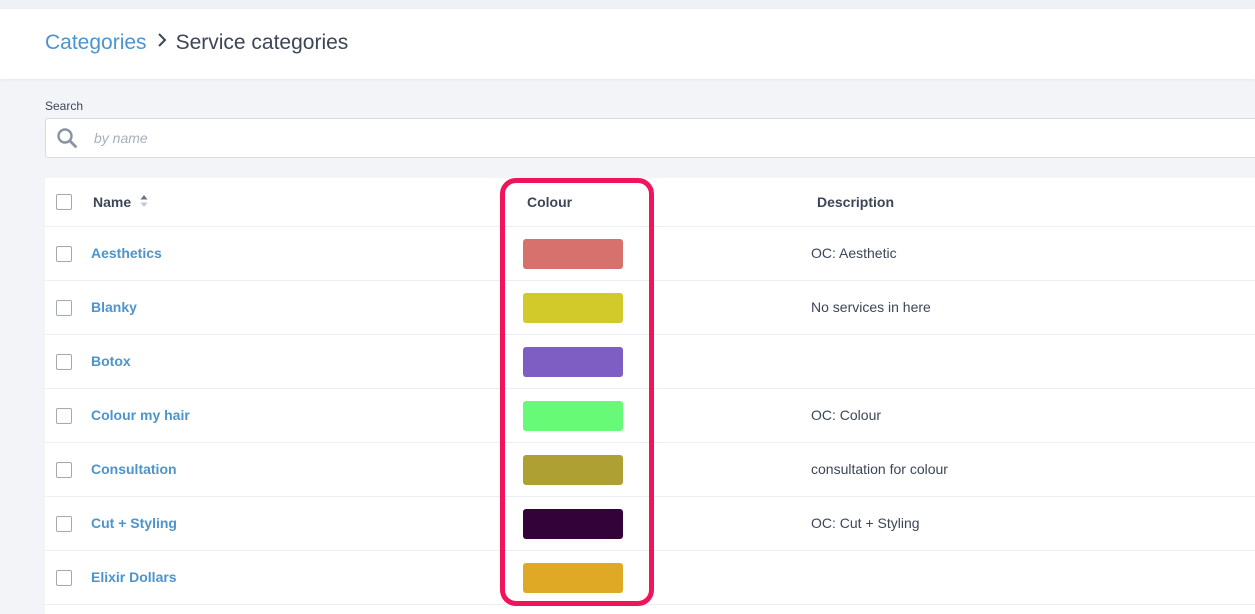  What do you see at coordinates (650, 202) in the screenshot?
I see `table-header: Name Colour Description` at bounding box center [650, 202].